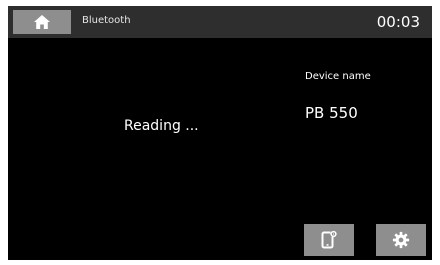  I want to click on title-bar: Bluetooth 00:03, so click(220, 22).